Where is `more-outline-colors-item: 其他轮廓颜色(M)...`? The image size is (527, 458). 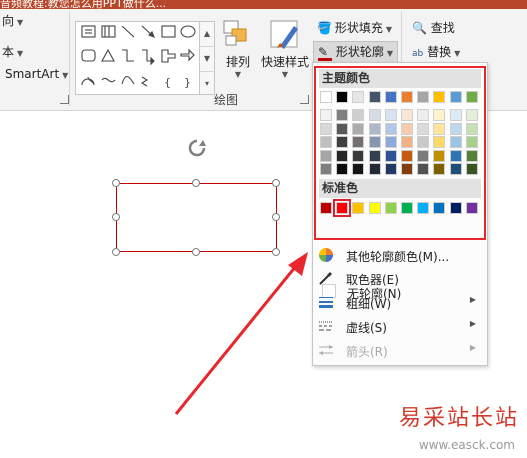
more-outline-colors-item: 其他轮廓颜色(M)... is located at coordinates (400, 255).